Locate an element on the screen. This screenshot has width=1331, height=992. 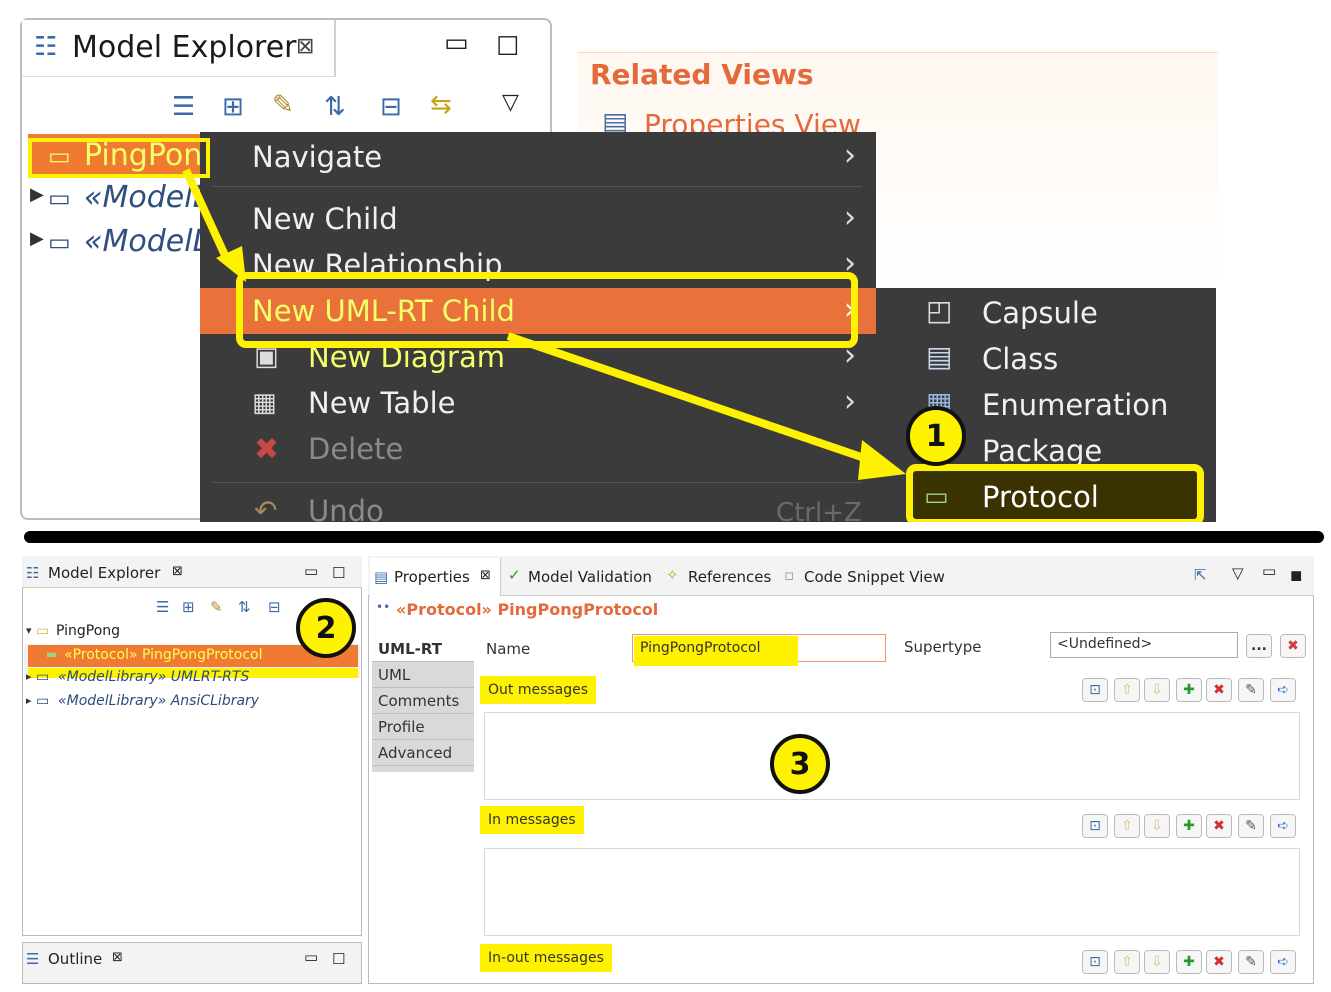
supertype-clear-button: ✖ is located at coordinates (1293, 646).